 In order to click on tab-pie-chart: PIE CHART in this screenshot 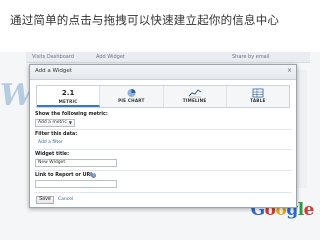, I will do `click(132, 96)`.